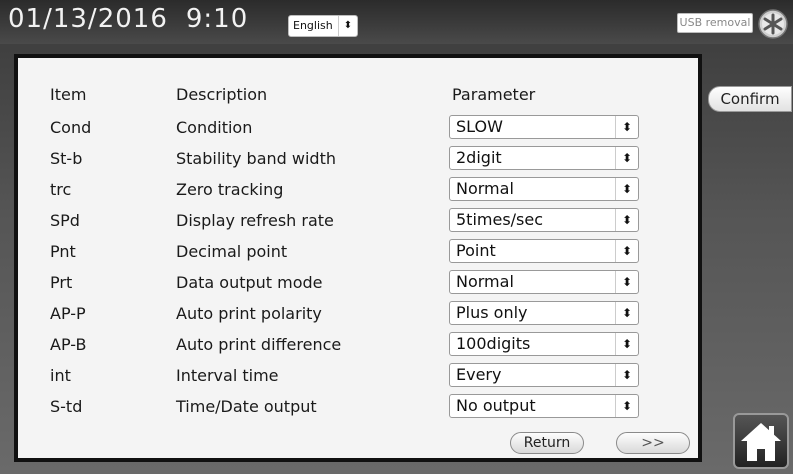 The image size is (793, 474). What do you see at coordinates (222, 94) in the screenshot?
I see `column-header-description: Description` at bounding box center [222, 94].